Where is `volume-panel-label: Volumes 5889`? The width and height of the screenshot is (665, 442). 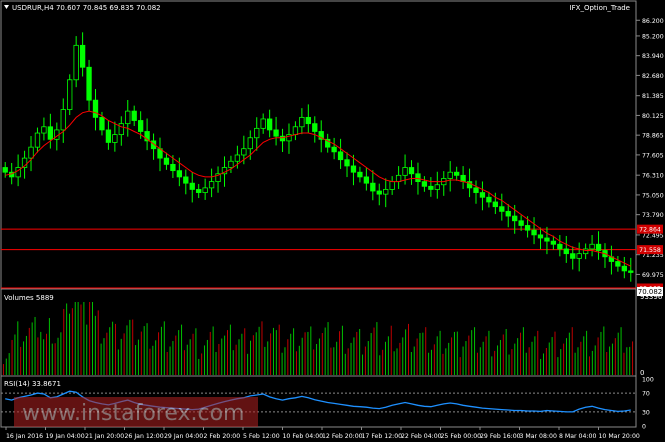
volume-panel-label: Volumes 5889 is located at coordinates (29, 298).